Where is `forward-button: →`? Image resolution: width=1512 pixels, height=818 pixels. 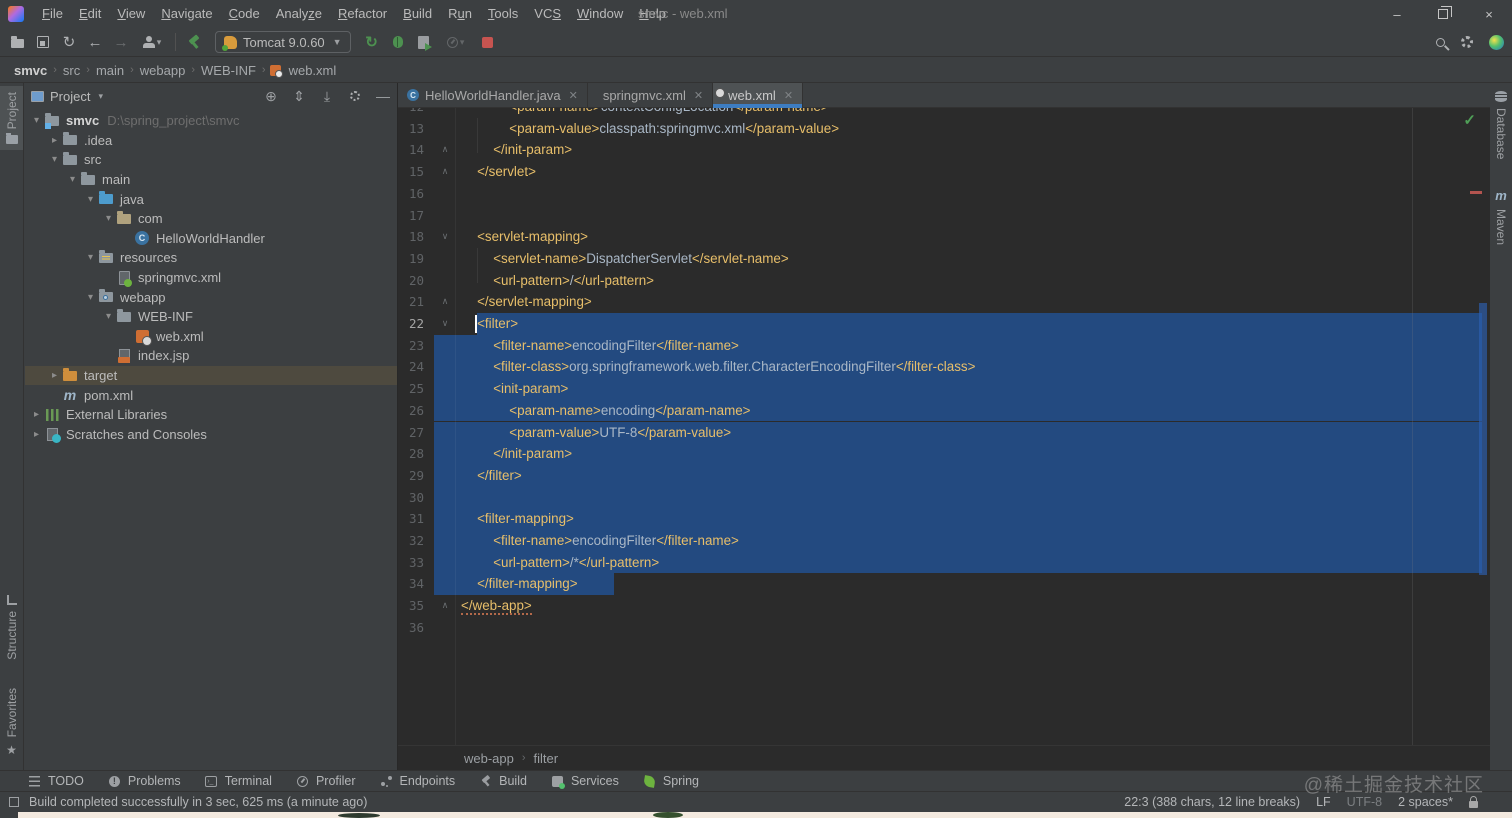
forward-button: → is located at coordinates (121, 42).